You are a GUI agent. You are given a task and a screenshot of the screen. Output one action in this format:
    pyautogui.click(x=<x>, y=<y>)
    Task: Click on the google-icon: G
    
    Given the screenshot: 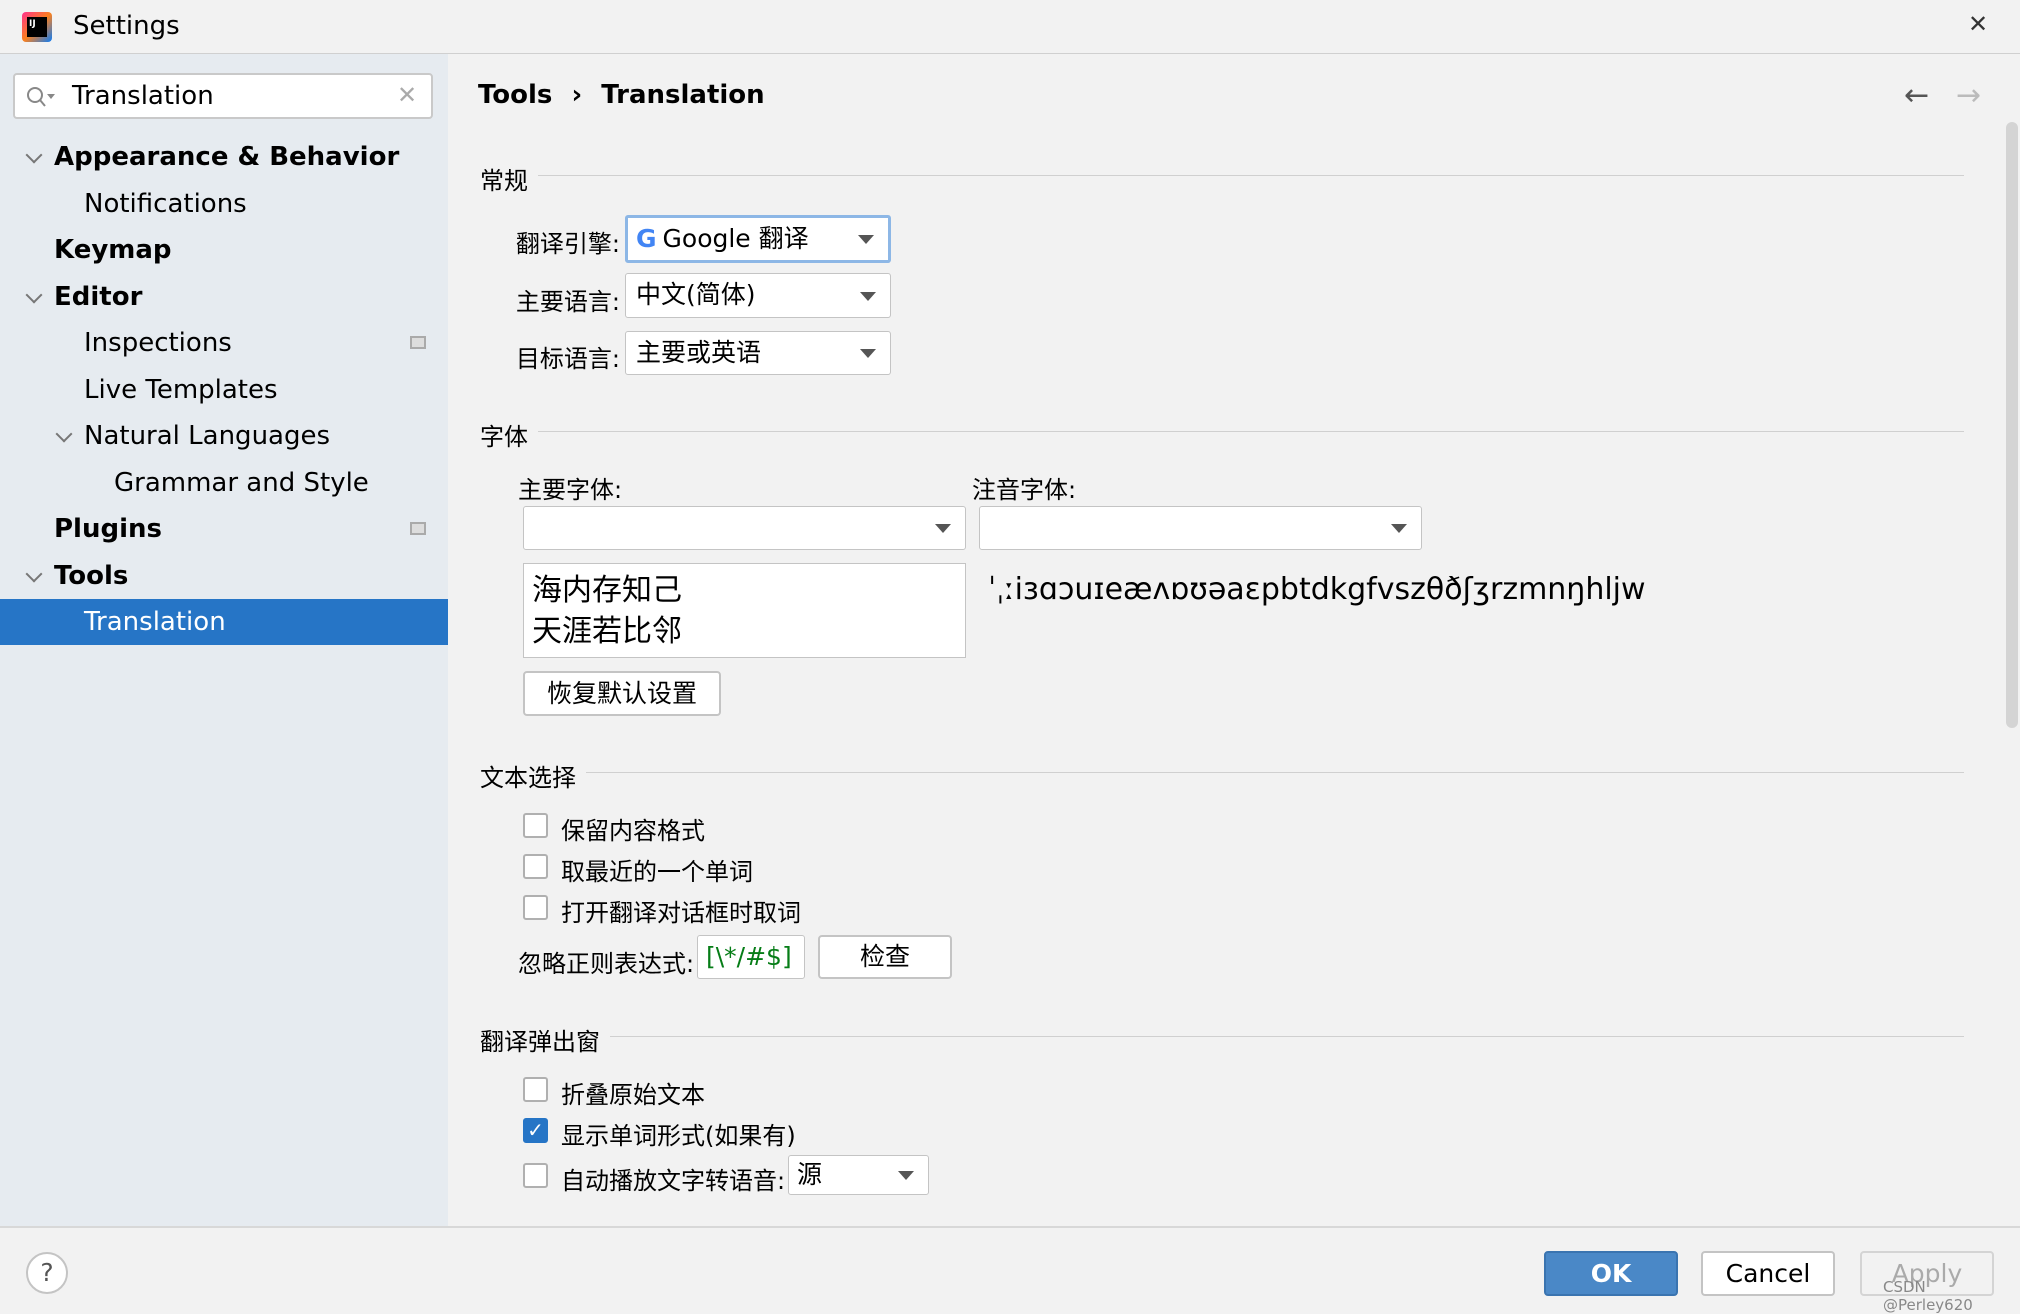 What is the action you would take?
    pyautogui.click(x=646, y=238)
    